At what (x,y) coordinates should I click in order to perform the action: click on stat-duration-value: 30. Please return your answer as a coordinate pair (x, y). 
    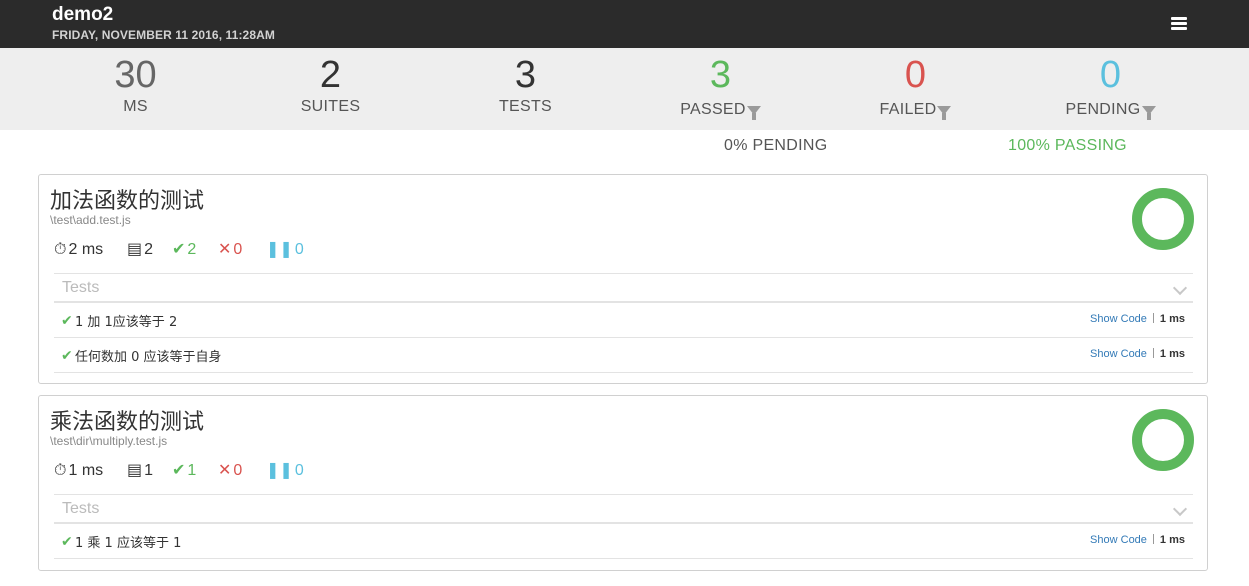
    Looking at the image, I should click on (135, 75).